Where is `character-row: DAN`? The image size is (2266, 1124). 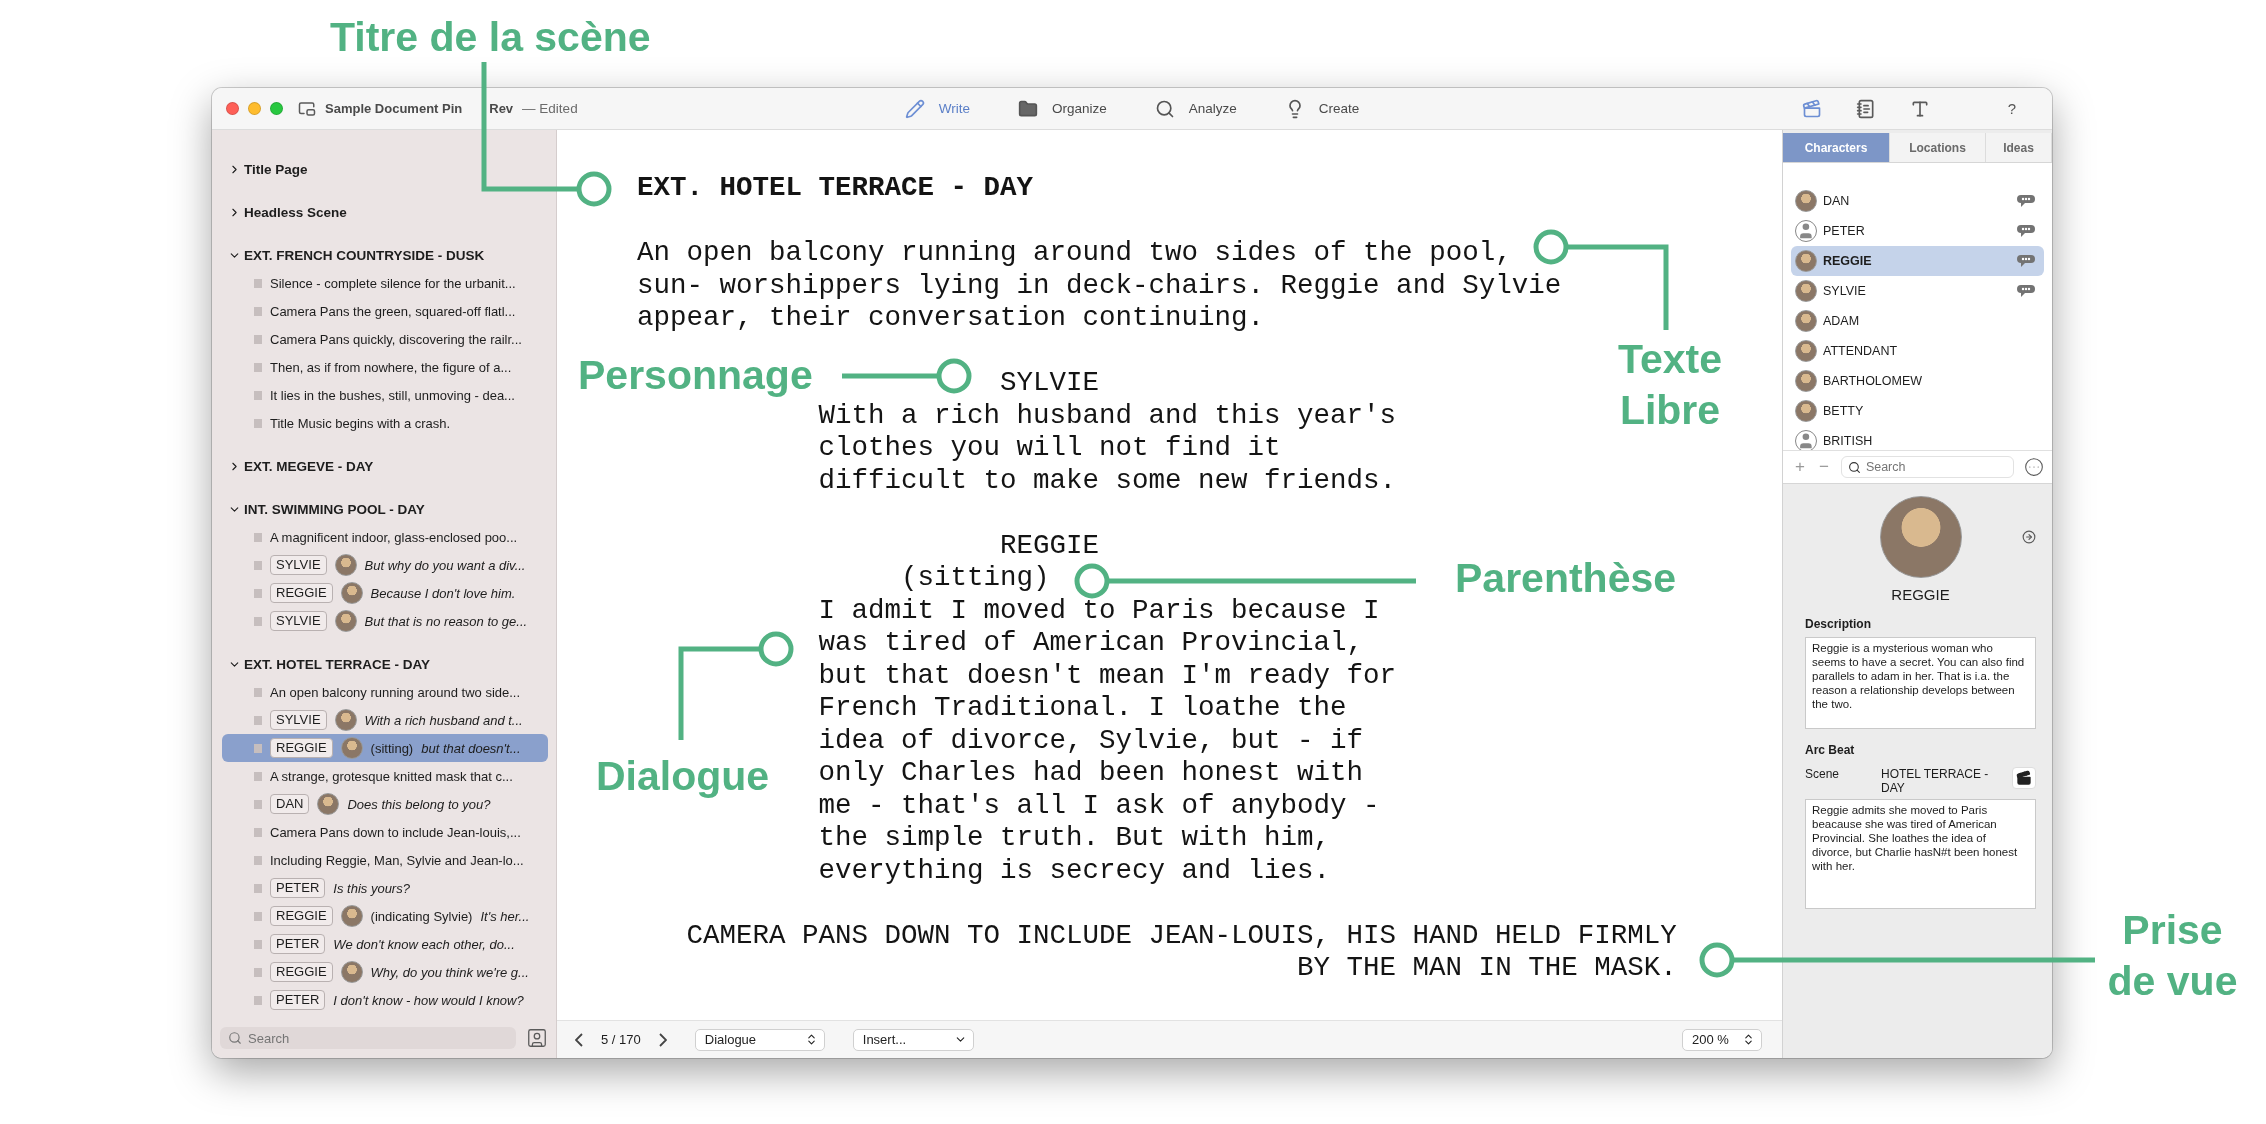
character-row: DAN is located at coordinates (1917, 201).